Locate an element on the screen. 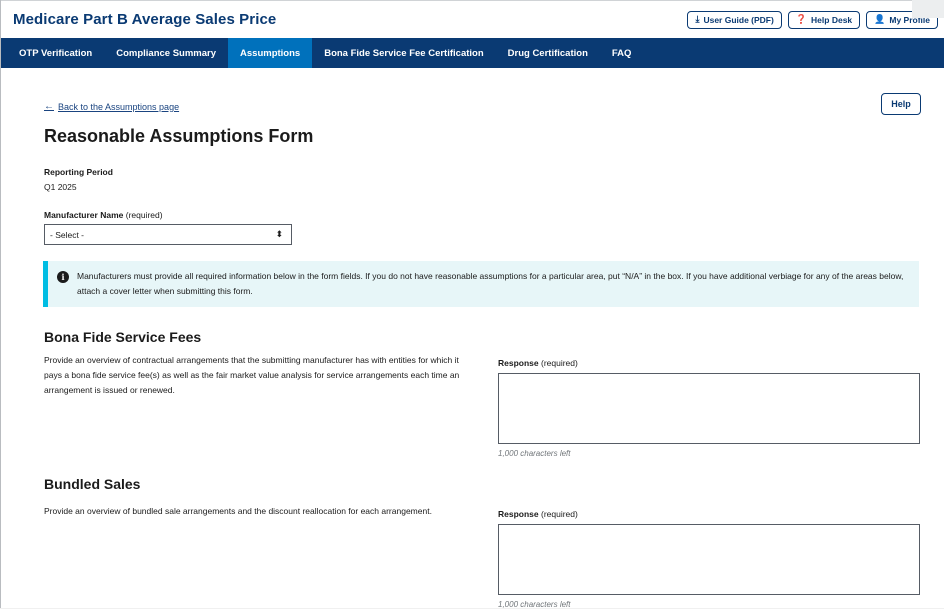  question-icon: ❓ is located at coordinates (801, 19).